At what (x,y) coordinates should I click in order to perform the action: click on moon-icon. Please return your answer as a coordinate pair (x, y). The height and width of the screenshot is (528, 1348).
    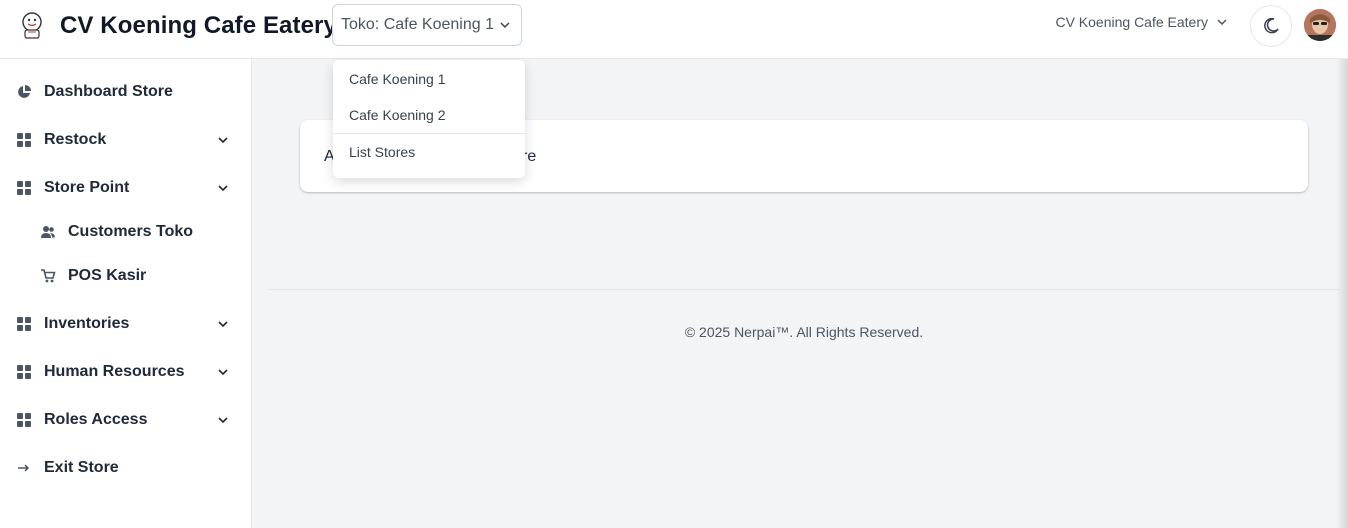
    Looking at the image, I should click on (1271, 25).